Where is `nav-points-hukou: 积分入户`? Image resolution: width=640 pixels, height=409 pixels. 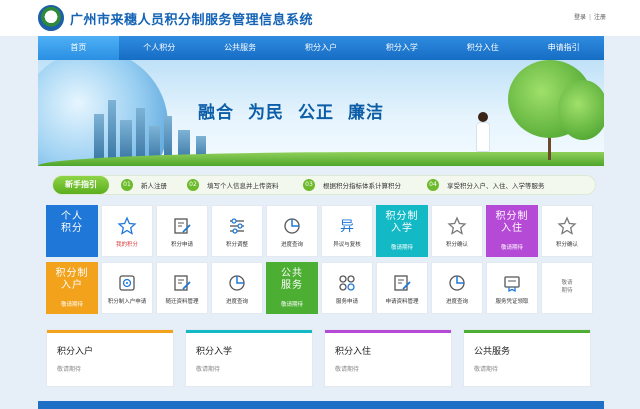 nav-points-hukou: 积分入户 is located at coordinates (321, 48).